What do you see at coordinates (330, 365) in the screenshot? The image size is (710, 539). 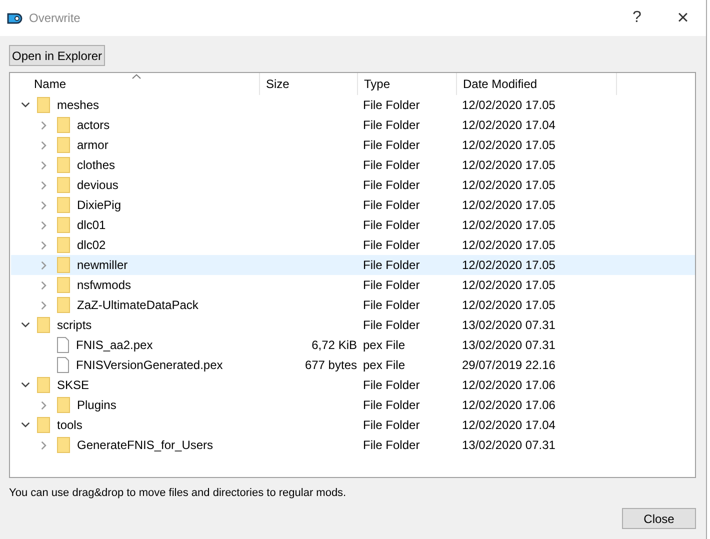 I see `item-size: 677 bytes` at bounding box center [330, 365].